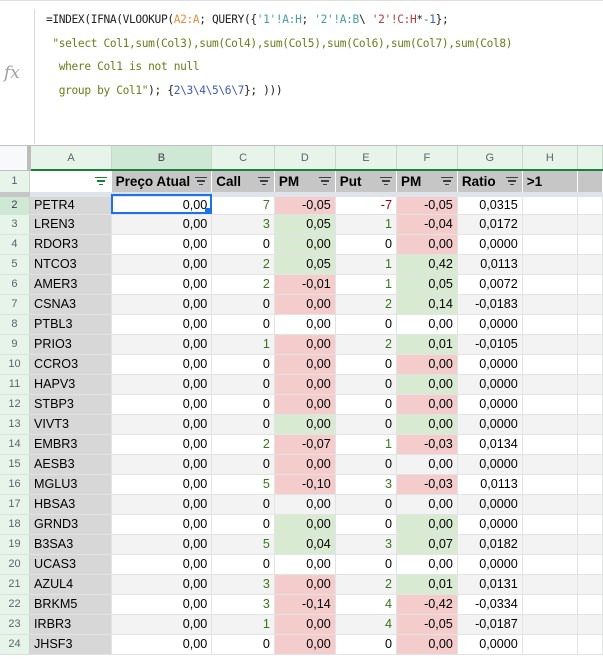 This screenshot has width=603, height=671. What do you see at coordinates (243, 183) in the screenshot?
I see `header-cell: Call` at bounding box center [243, 183].